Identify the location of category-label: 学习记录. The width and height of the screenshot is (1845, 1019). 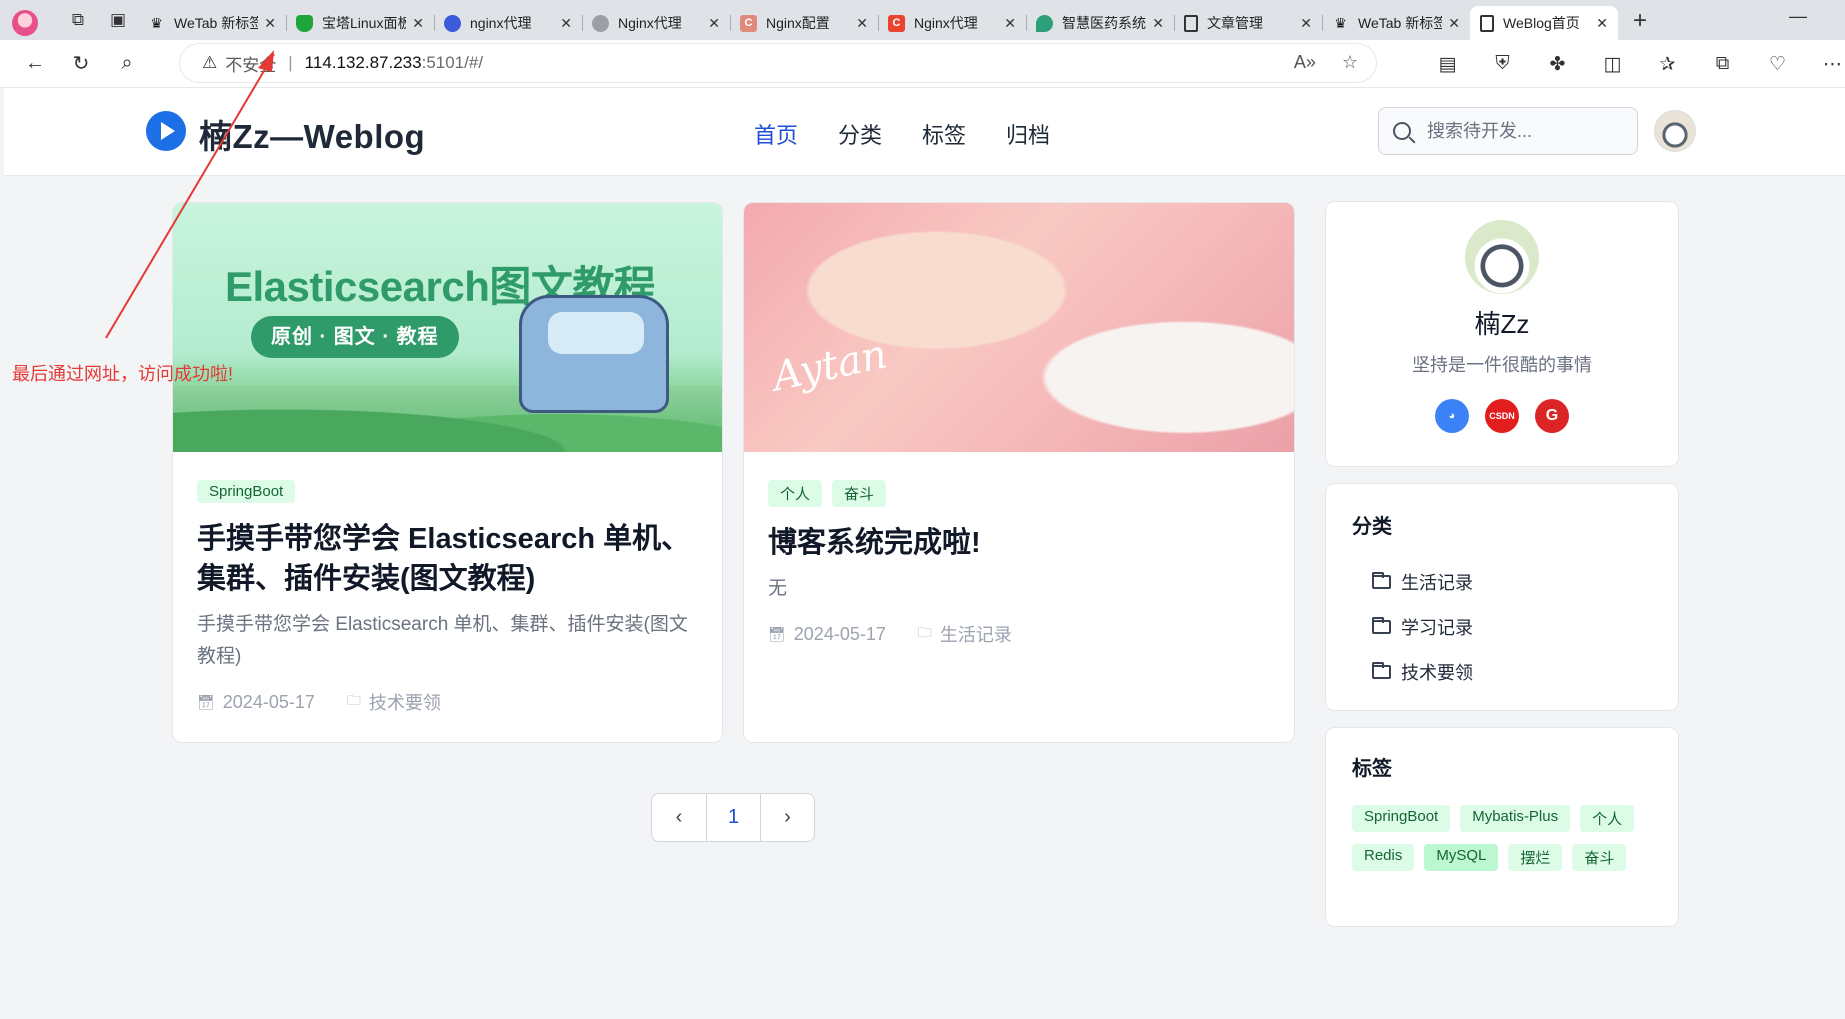
(1437, 627).